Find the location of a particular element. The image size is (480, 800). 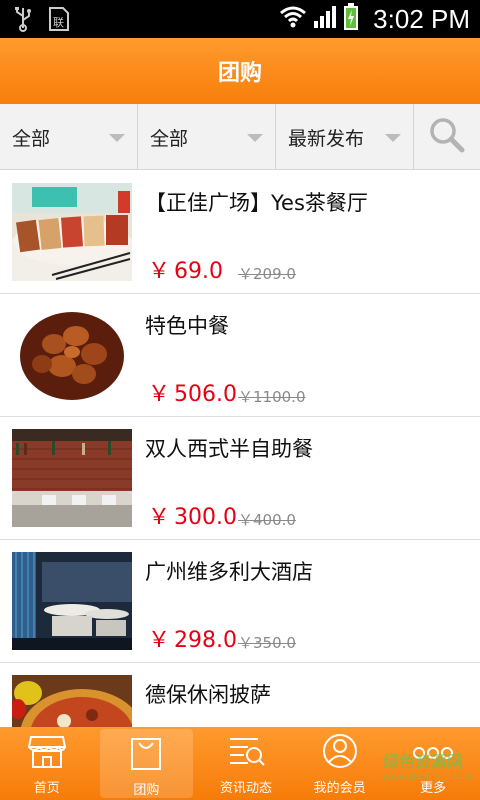

deal-original-price: ￥209.0 is located at coordinates (267, 274).